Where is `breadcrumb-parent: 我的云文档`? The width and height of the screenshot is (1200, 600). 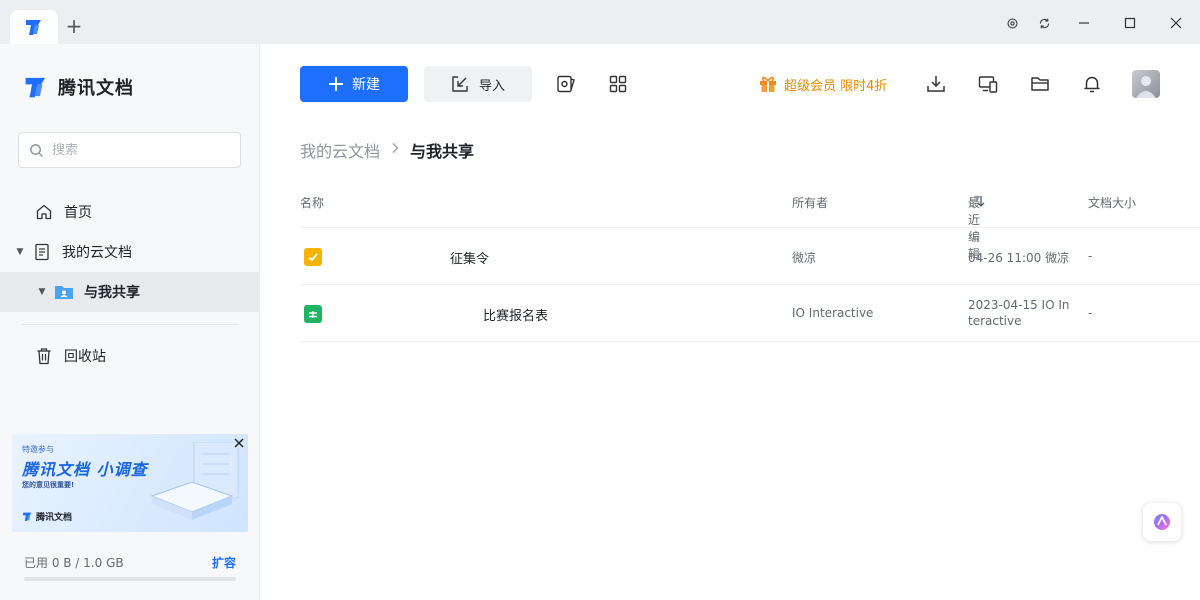 breadcrumb-parent: 我的云文档 is located at coordinates (340, 150).